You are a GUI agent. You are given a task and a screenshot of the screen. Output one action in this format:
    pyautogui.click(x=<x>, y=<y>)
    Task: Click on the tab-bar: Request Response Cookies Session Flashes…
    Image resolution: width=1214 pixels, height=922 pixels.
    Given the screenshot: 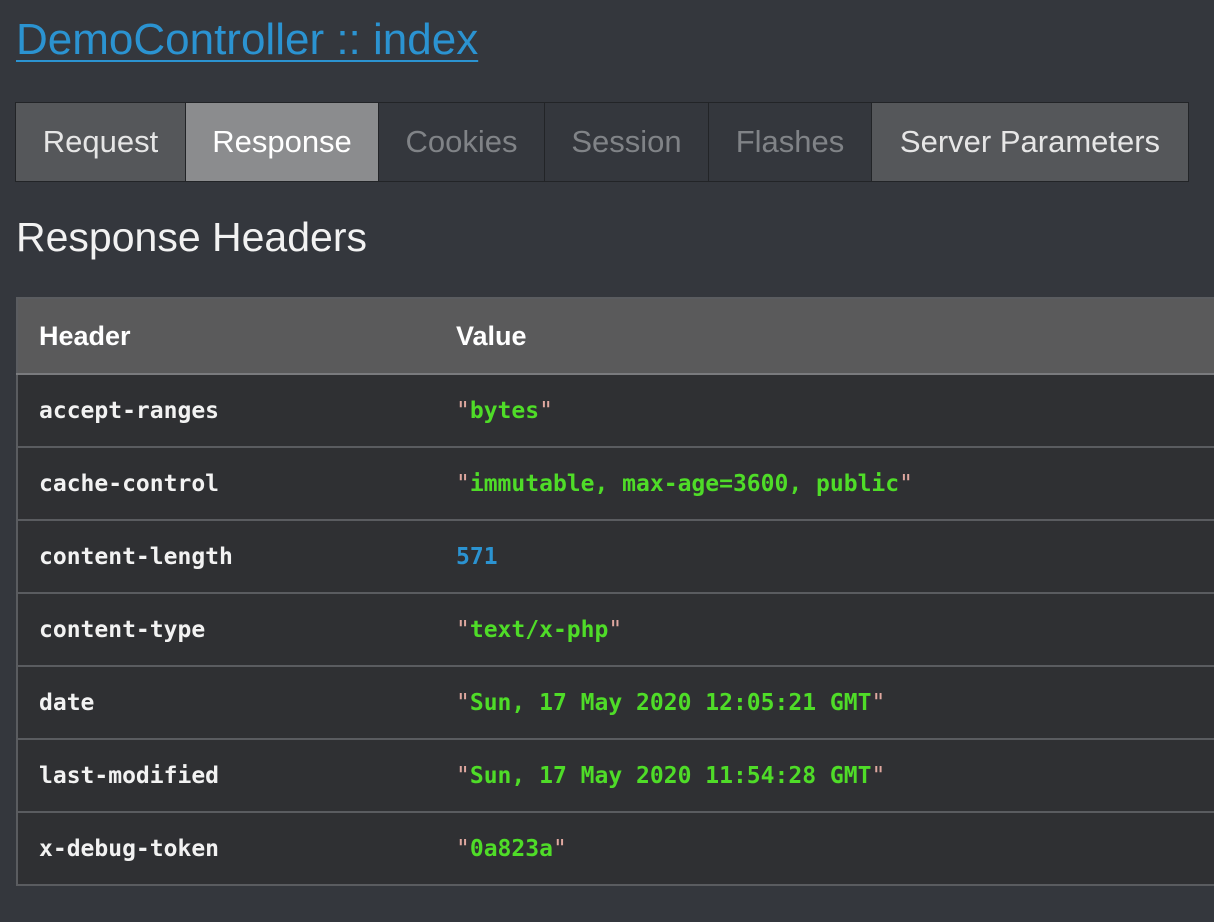 What is the action you would take?
    pyautogui.click(x=602, y=142)
    